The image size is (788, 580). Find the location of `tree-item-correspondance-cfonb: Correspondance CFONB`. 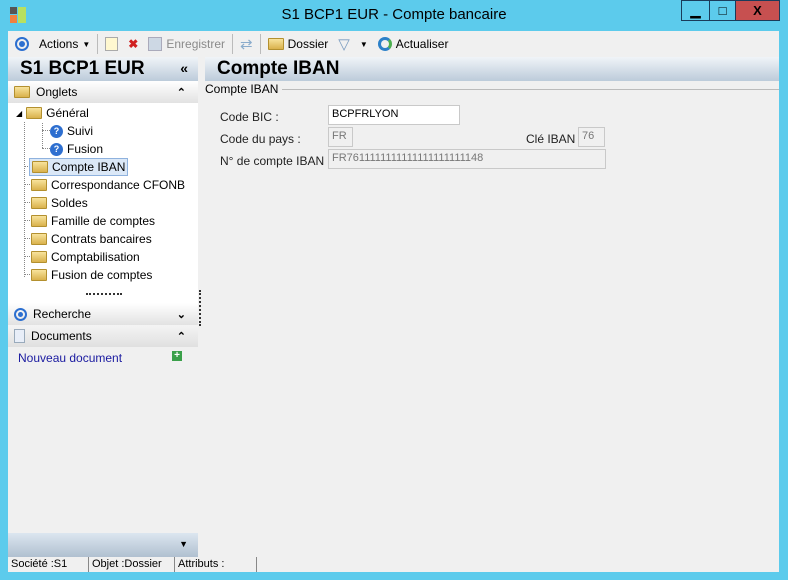

tree-item-correspondance-cfonb: Correspondance CFONB is located at coordinates (108, 185).